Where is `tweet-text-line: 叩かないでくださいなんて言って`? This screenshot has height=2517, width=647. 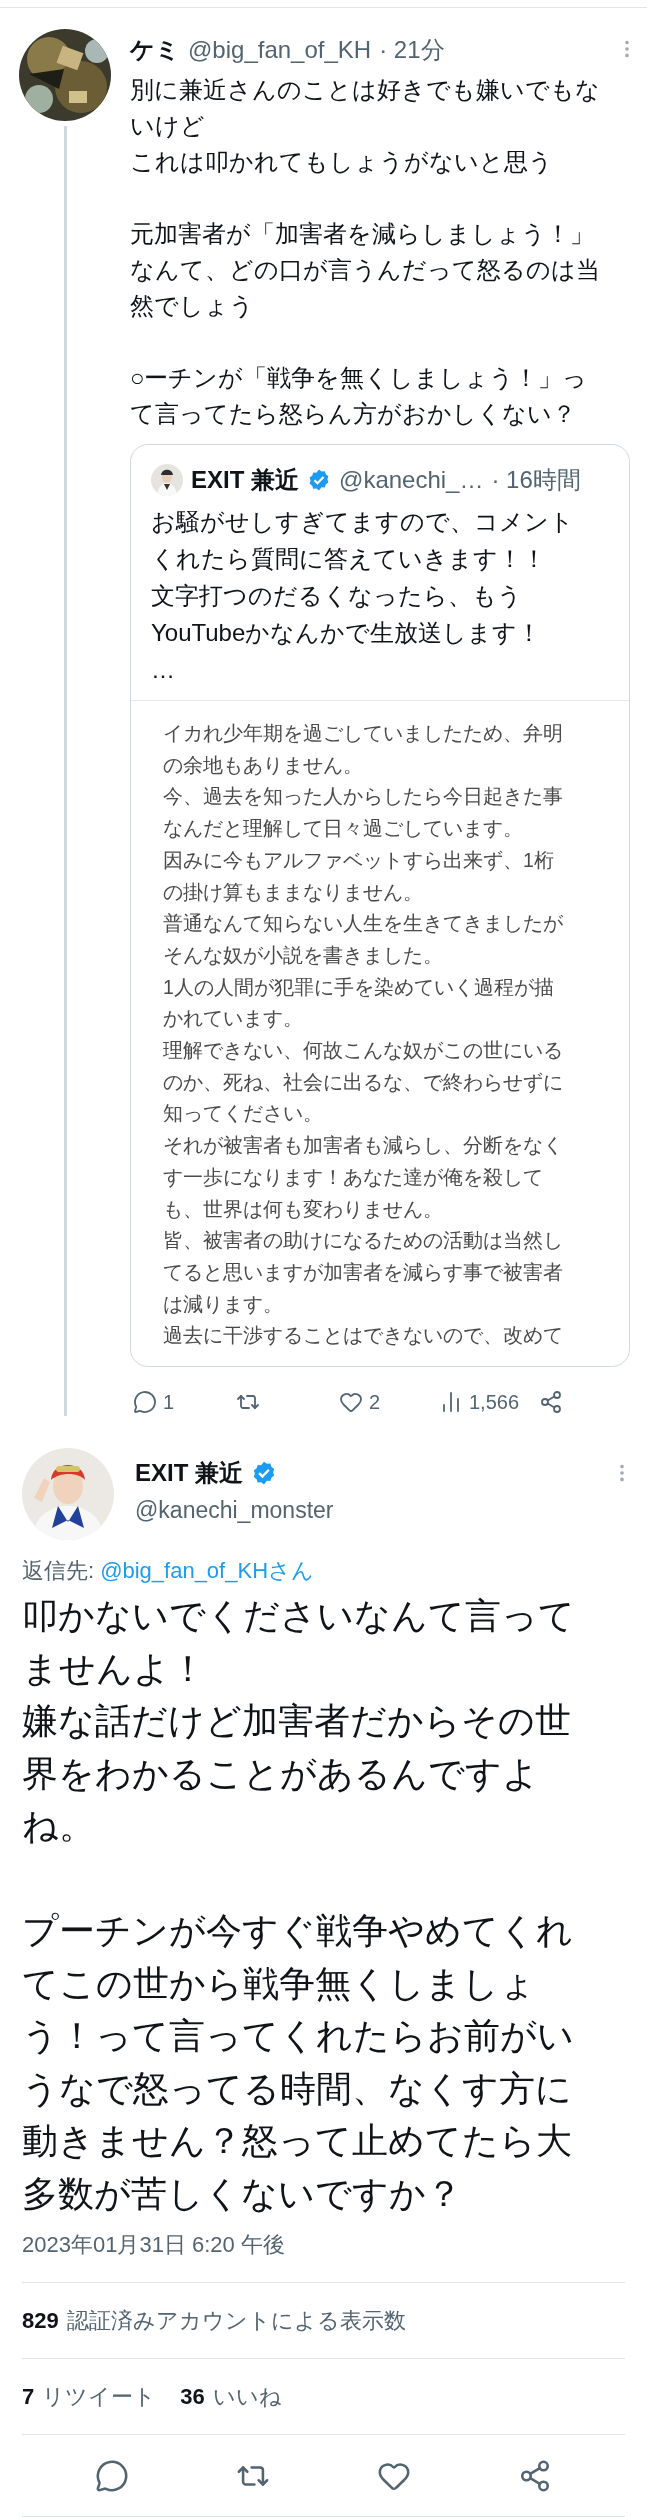
tweet-text-line: 叩かないでくださいなんて言って is located at coordinates (298, 1616).